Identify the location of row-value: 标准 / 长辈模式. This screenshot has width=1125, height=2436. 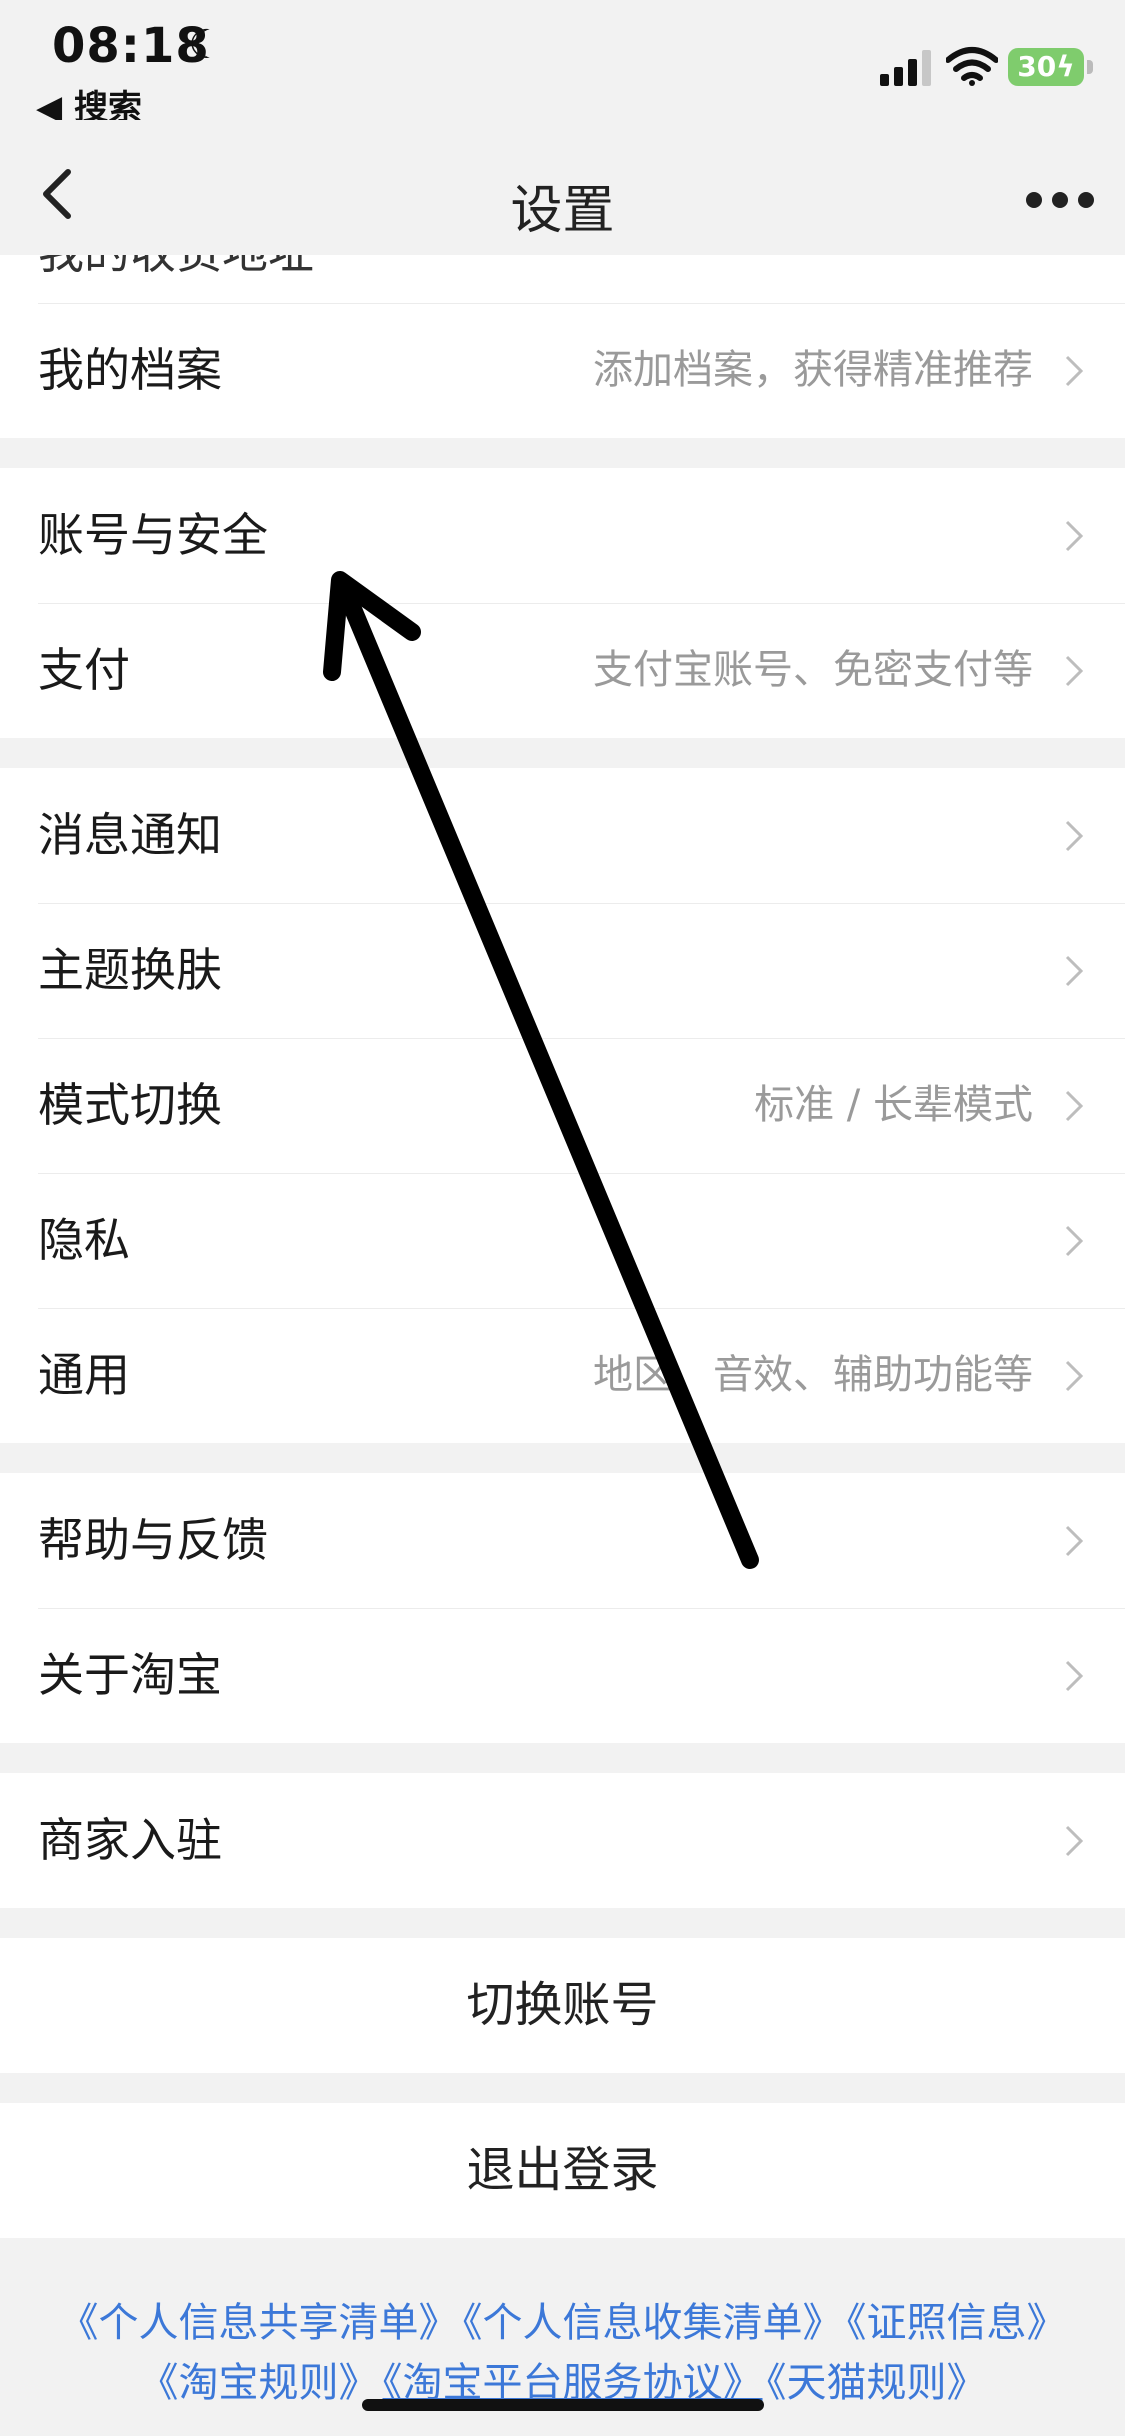
(893, 1105).